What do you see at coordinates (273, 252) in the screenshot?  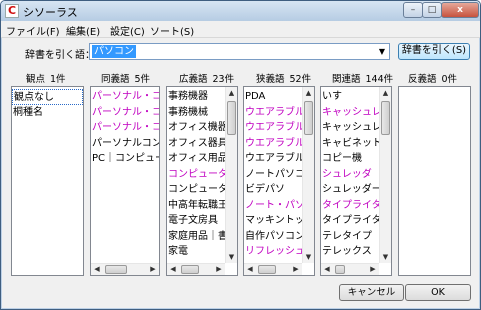 I see `list-item: リフレッシュ・パソコン` at bounding box center [273, 252].